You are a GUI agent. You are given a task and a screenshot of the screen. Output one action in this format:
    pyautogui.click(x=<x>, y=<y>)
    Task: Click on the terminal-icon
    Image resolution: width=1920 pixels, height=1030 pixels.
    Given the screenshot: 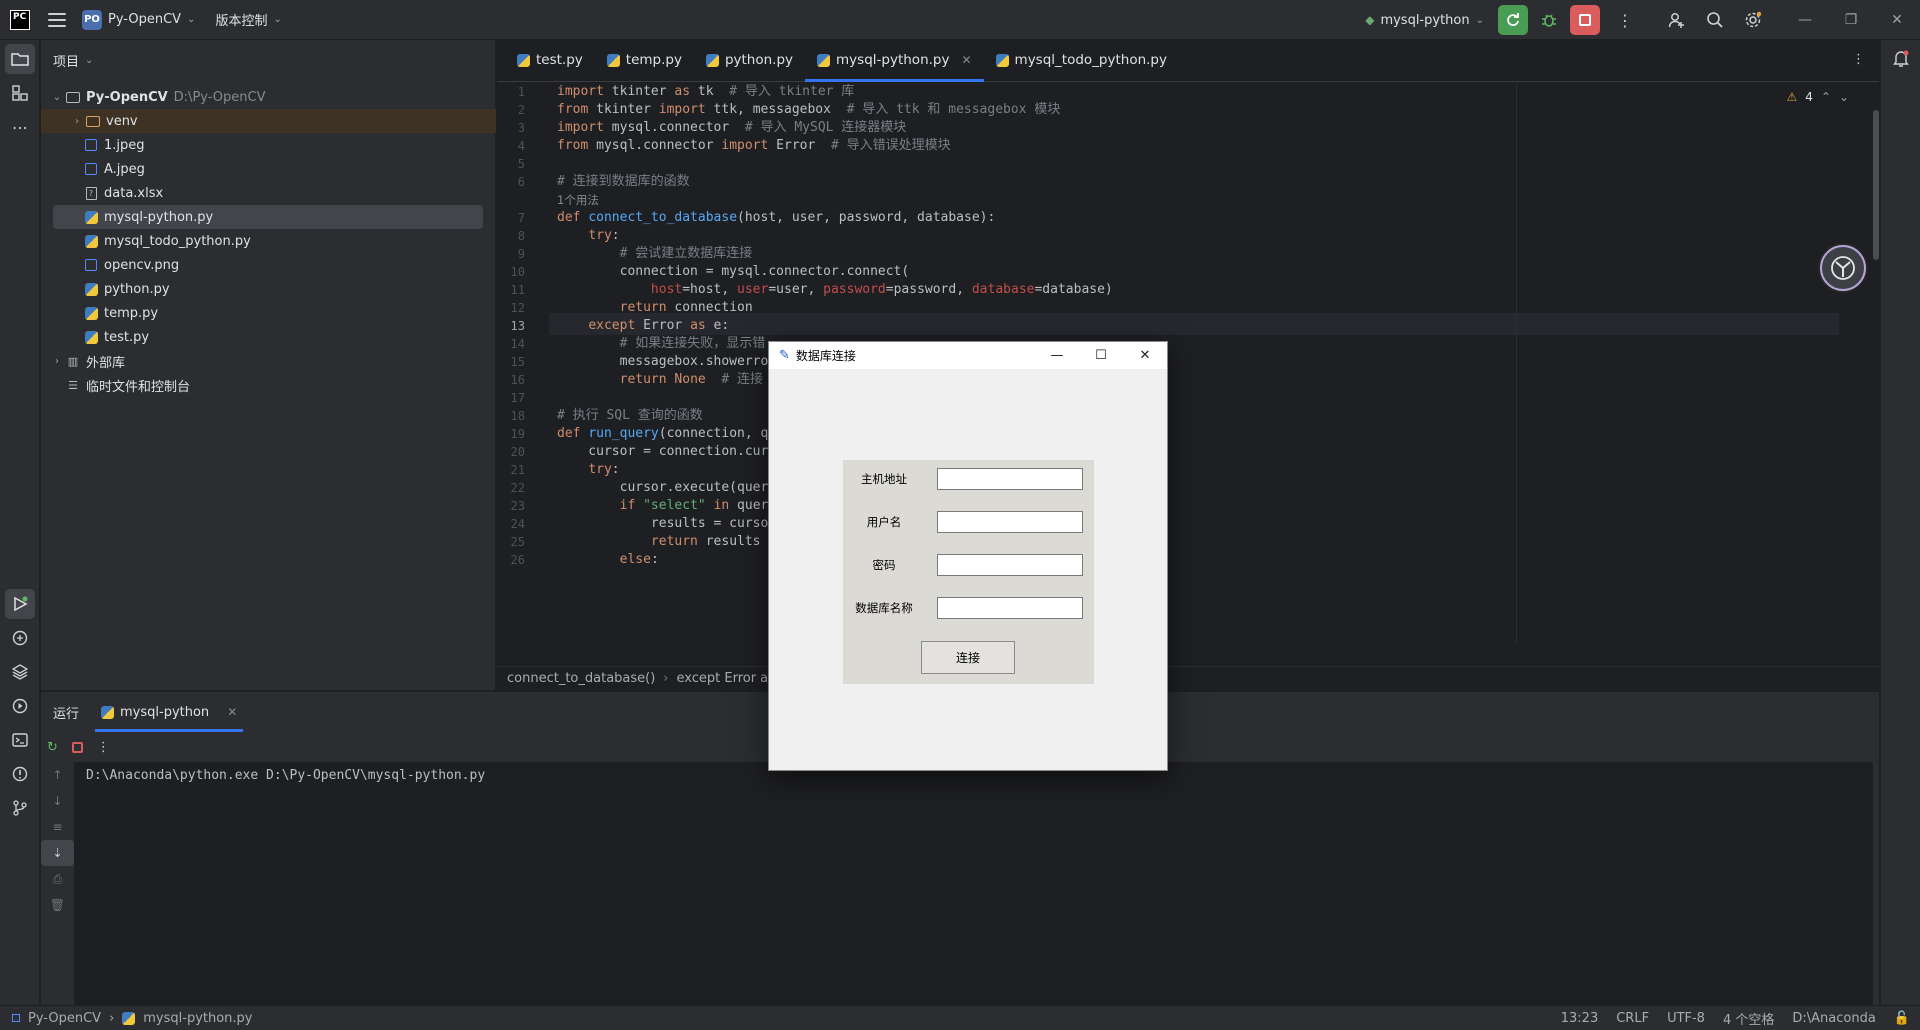 What is the action you would take?
    pyautogui.click(x=20, y=740)
    